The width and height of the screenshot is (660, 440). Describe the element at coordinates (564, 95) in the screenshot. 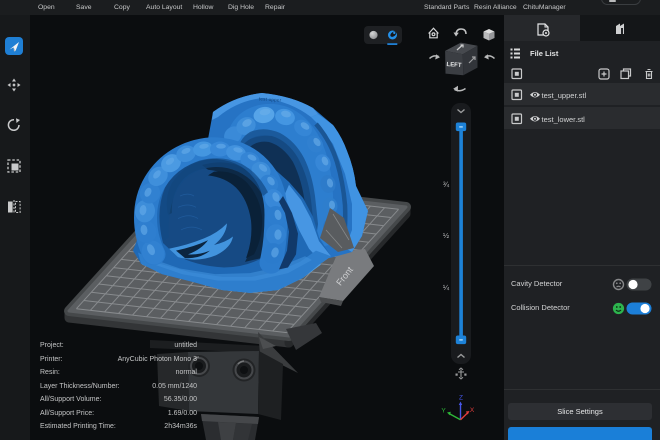

I see `svg-text: test_upper.stl` at that location.